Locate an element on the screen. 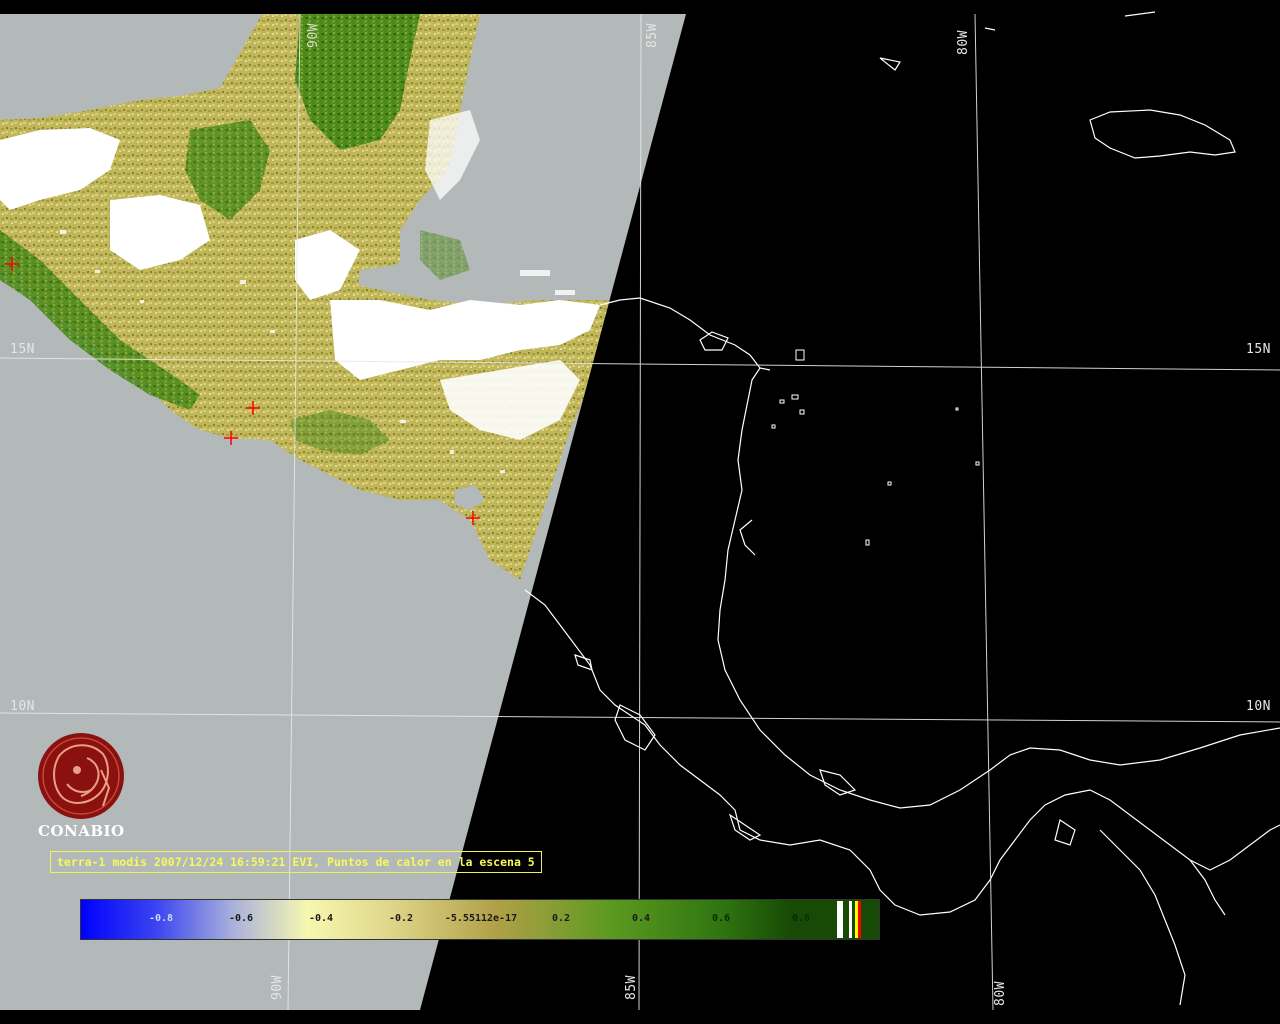 This screenshot has width=1280, height=1024. grid-label-15n-left: 15N is located at coordinates (22, 349).